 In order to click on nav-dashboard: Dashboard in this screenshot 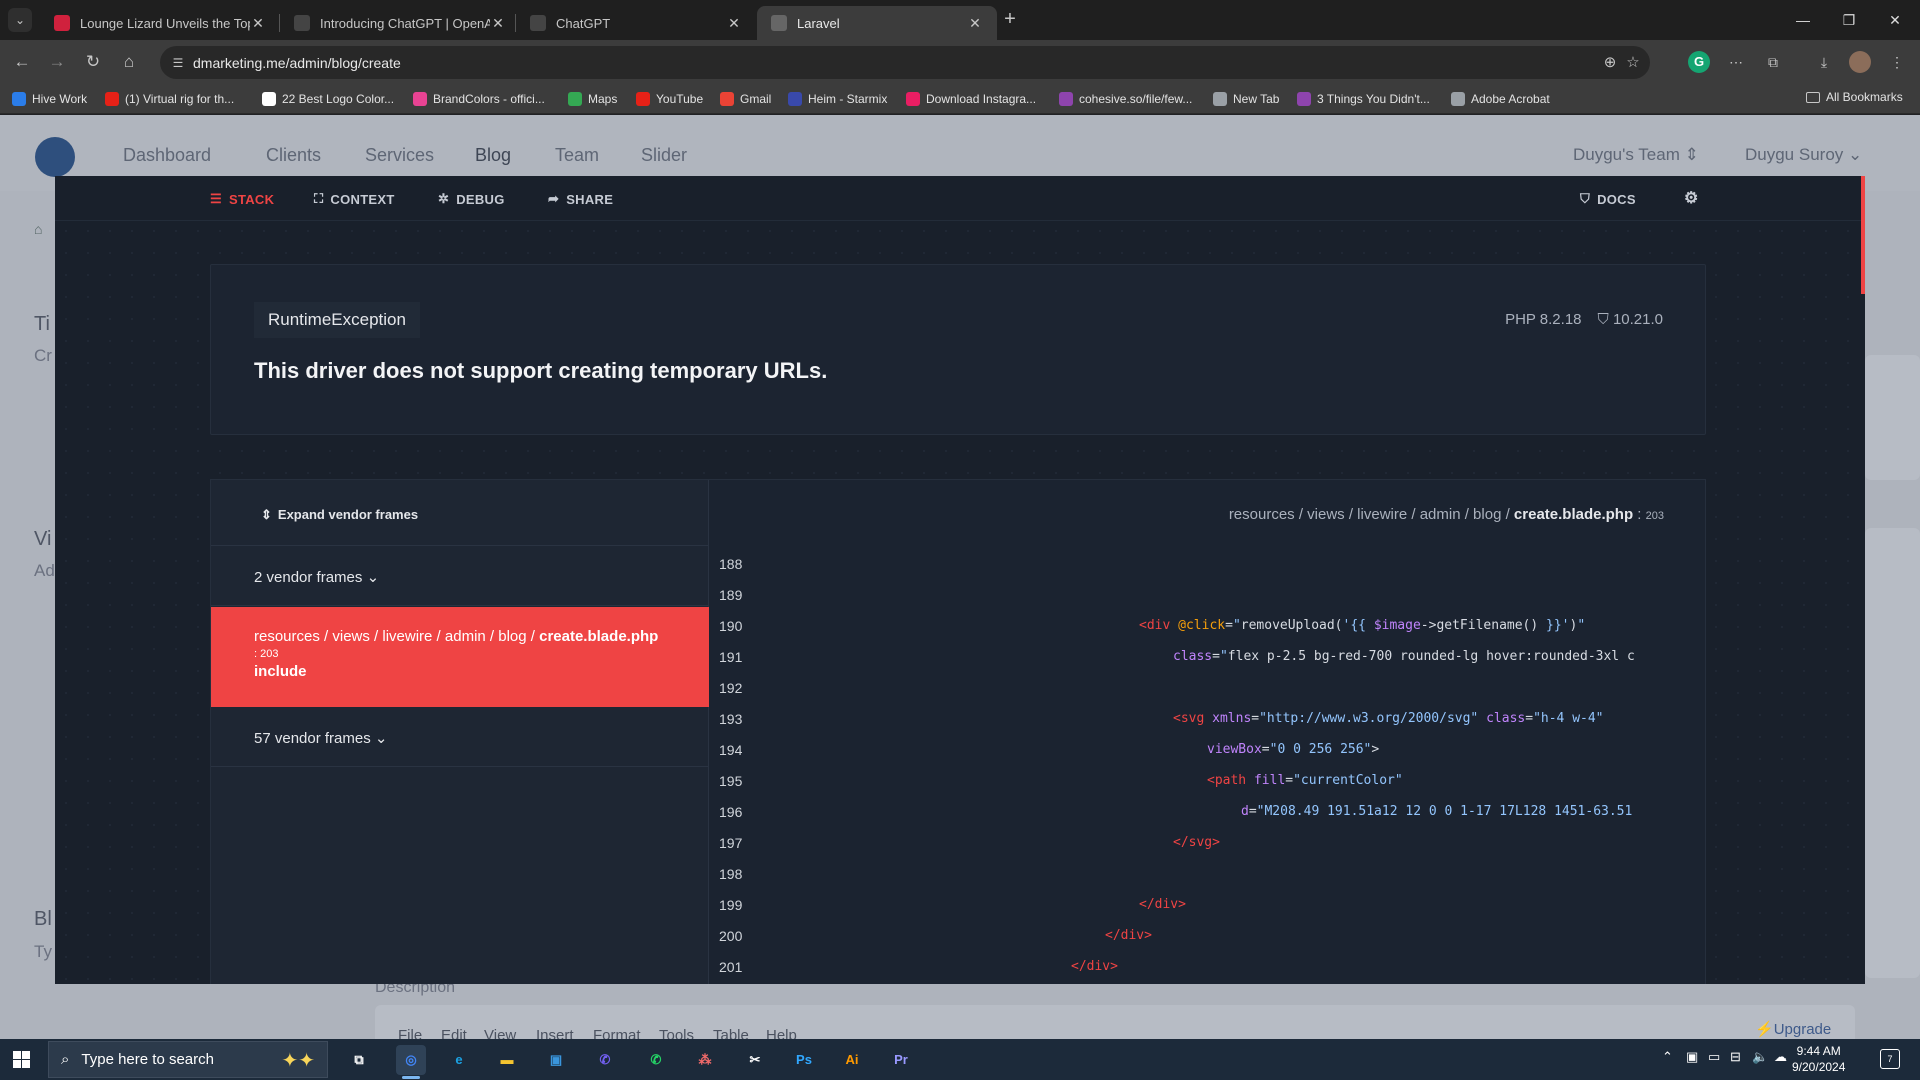, I will do `click(167, 155)`.